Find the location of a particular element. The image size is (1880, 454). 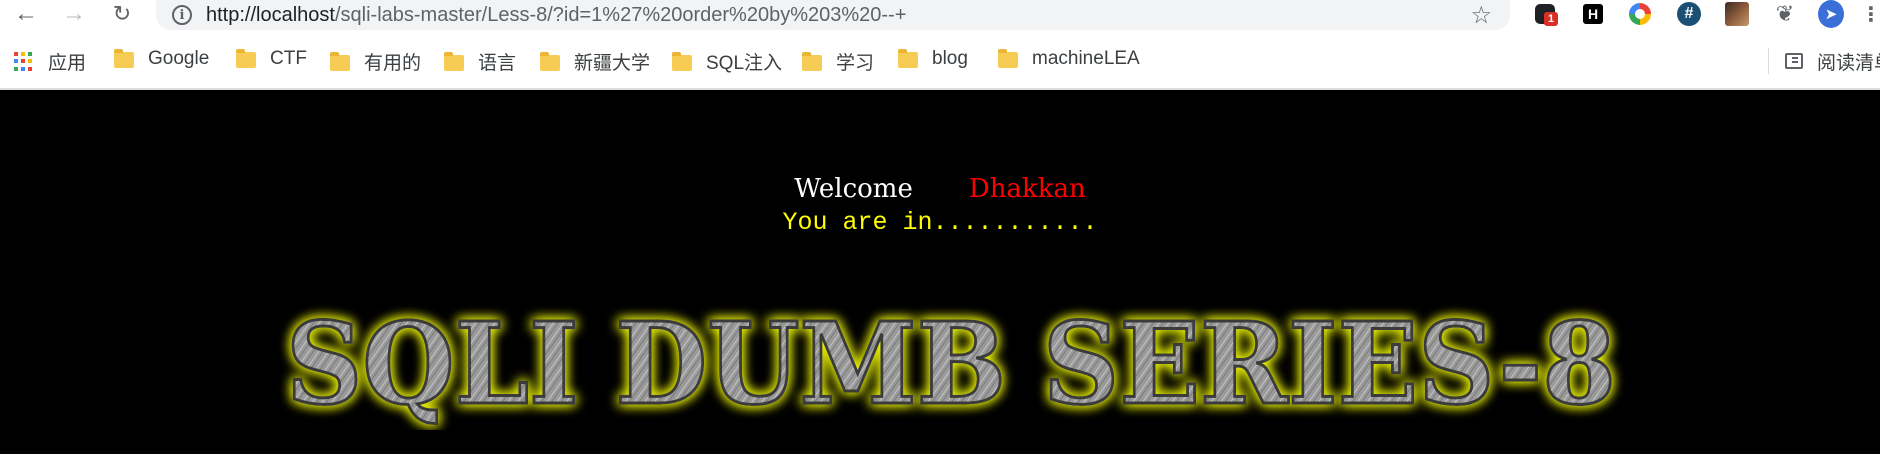

bookmark-star-icon: ☆ is located at coordinates (1481, 15).